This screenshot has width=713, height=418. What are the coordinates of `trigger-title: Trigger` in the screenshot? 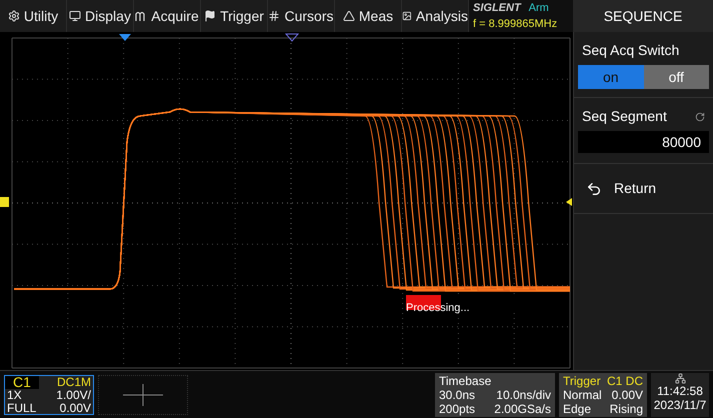 It's located at (582, 381).